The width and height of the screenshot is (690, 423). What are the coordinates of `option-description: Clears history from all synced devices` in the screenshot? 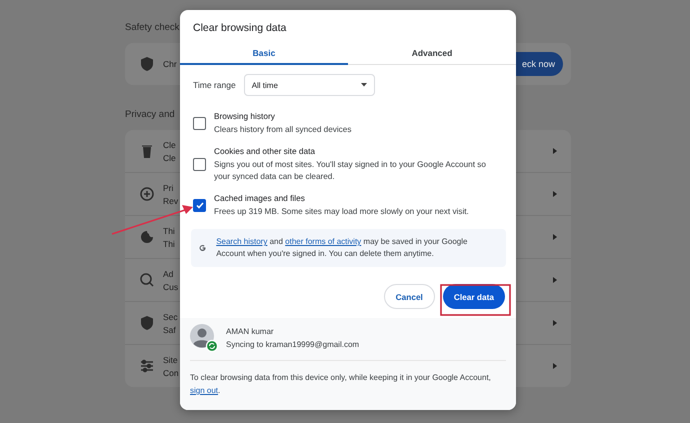 It's located at (283, 130).